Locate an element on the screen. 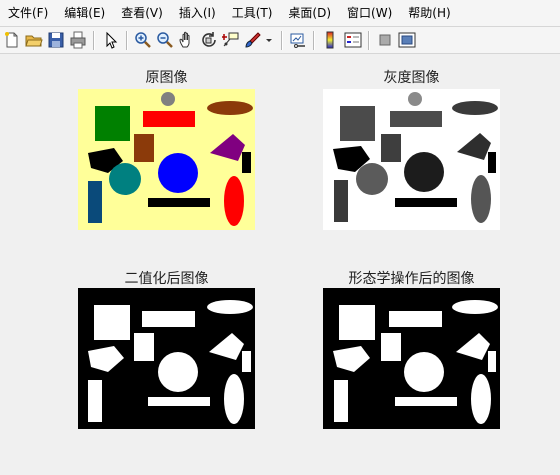 The height and width of the screenshot is (475, 560). menu-window: 窗口(W) is located at coordinates (369, 13).